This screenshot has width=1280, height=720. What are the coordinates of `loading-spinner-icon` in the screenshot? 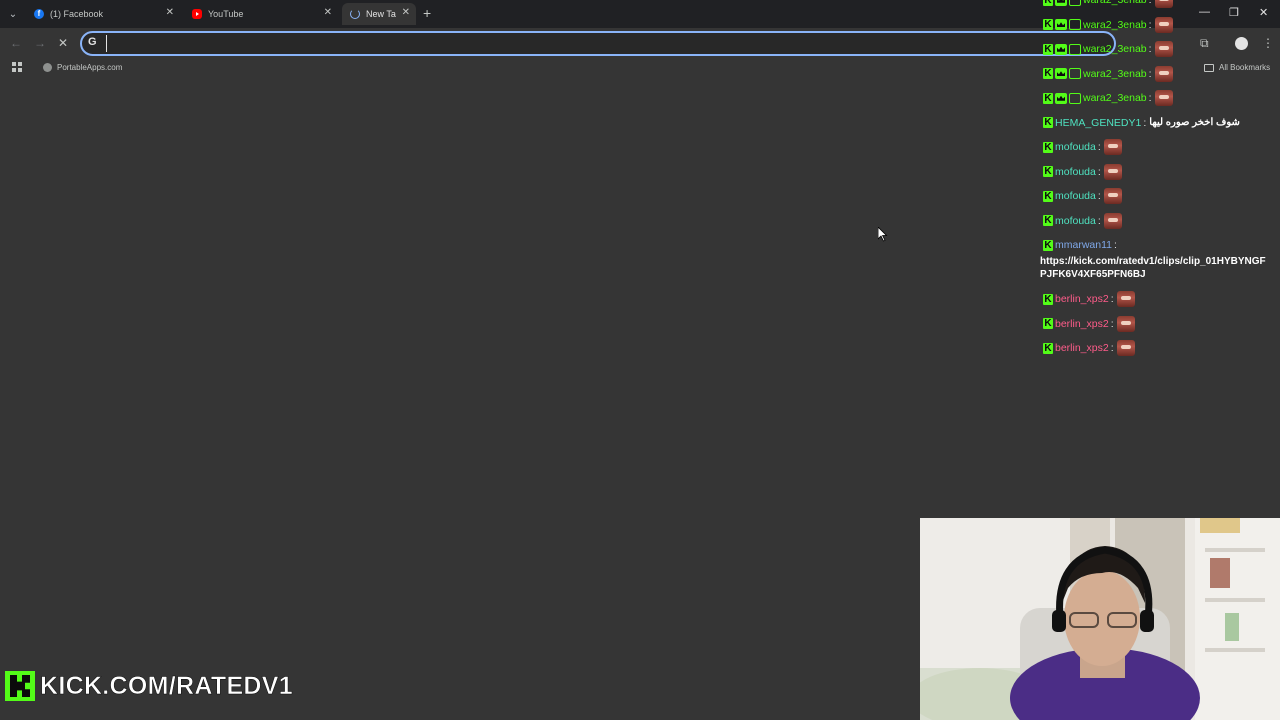 It's located at (355, 14).